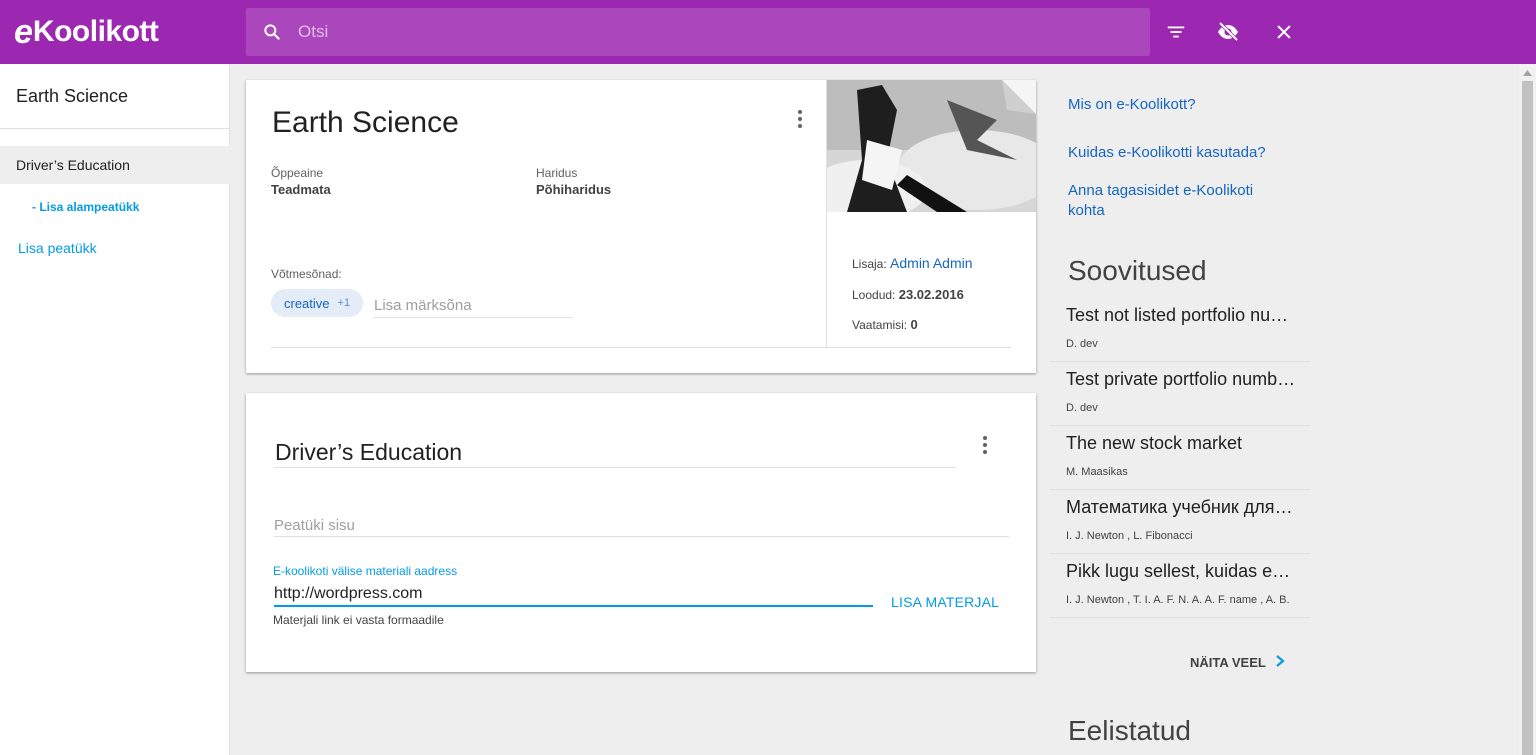 Image resolution: width=1536 pixels, height=755 pixels. Describe the element at coordinates (931, 294) in the screenshot. I see `created-value: 23.02.2016` at that location.